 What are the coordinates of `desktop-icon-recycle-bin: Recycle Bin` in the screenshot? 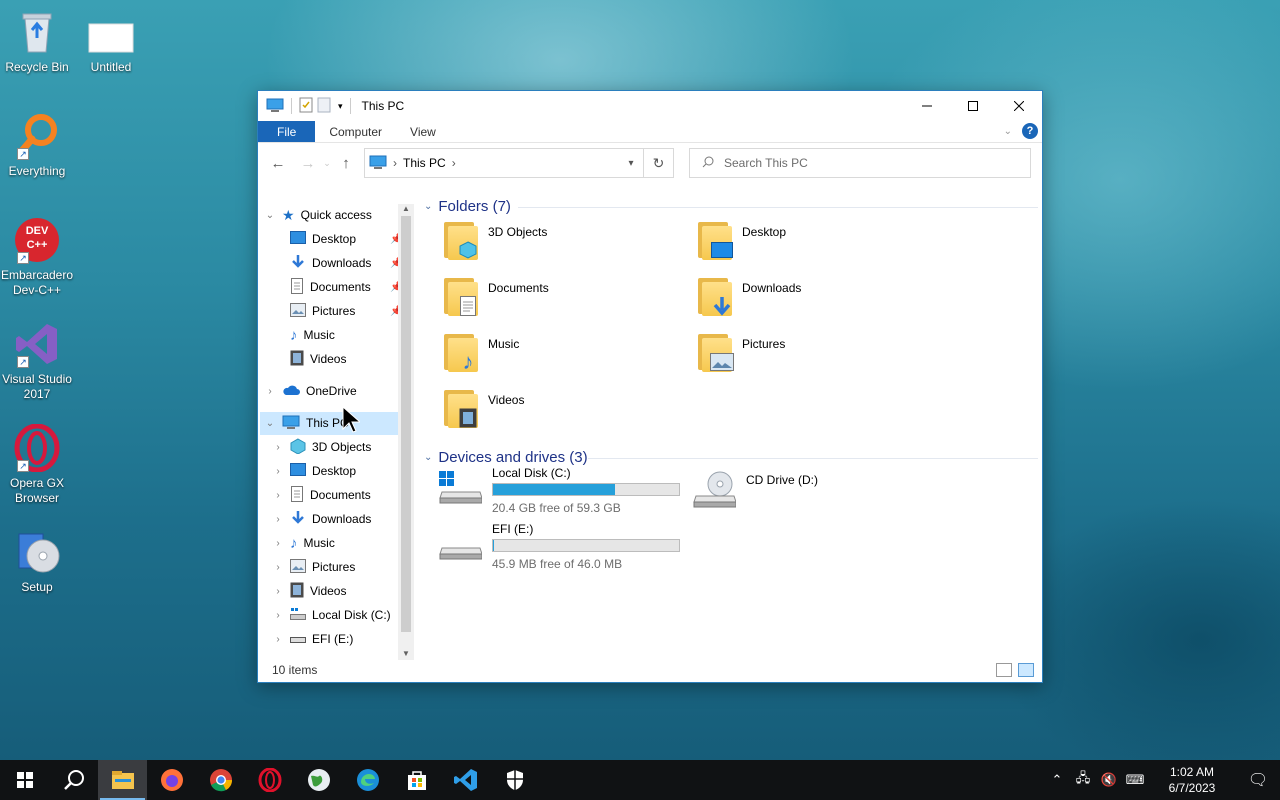 It's located at (37, 41).